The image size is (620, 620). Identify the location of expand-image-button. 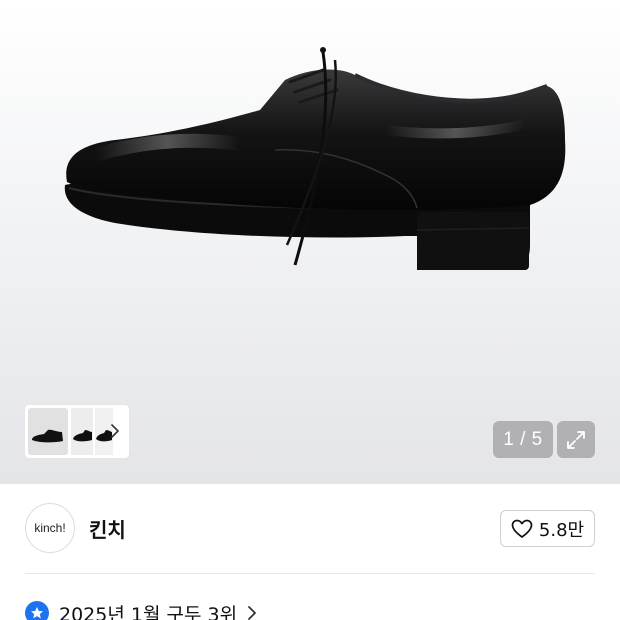
(576, 439).